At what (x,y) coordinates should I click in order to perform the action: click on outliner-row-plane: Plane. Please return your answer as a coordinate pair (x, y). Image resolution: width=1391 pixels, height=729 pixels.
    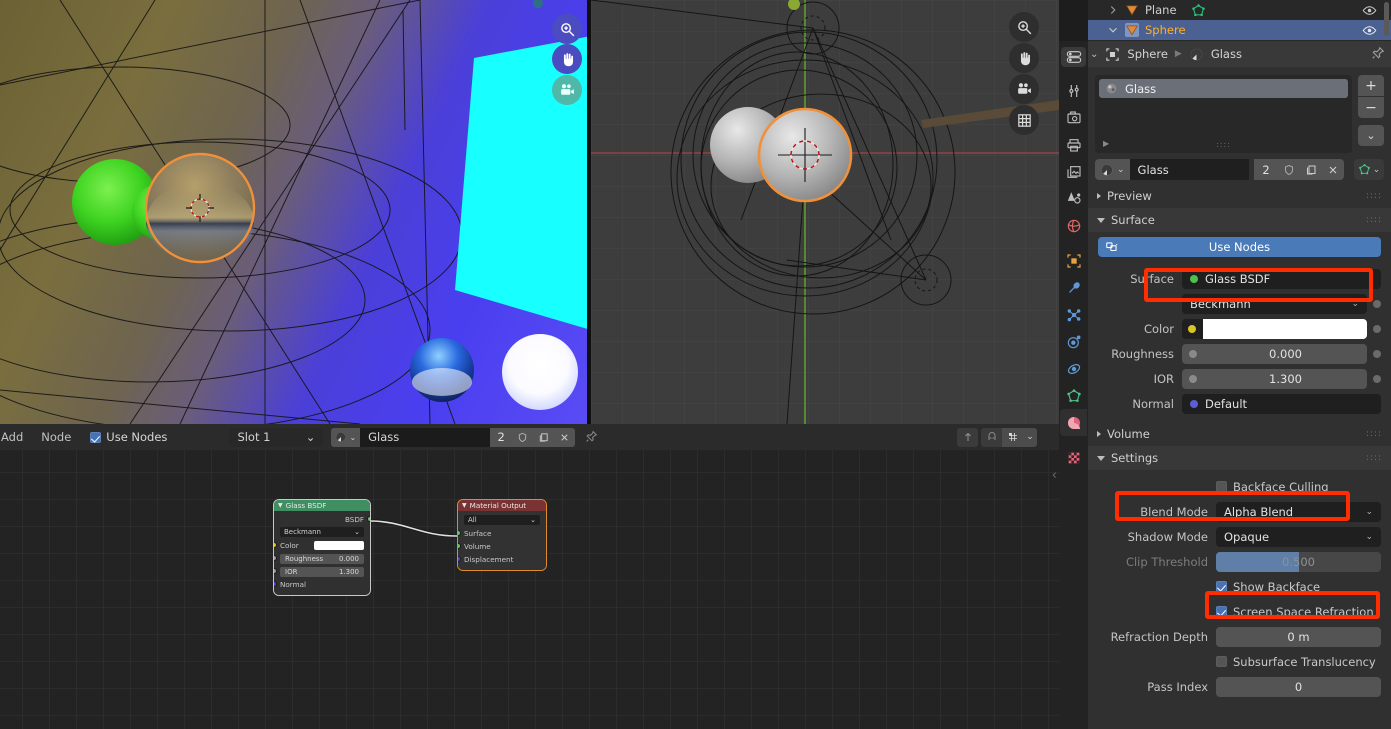
    Looking at the image, I should click on (1239, 10).